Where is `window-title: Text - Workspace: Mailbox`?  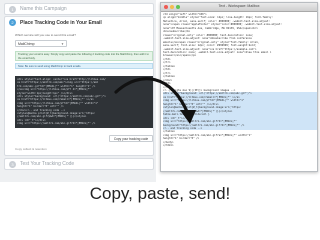 window-title: Text - Workspace: Mailbox is located at coordinates (239, 6).